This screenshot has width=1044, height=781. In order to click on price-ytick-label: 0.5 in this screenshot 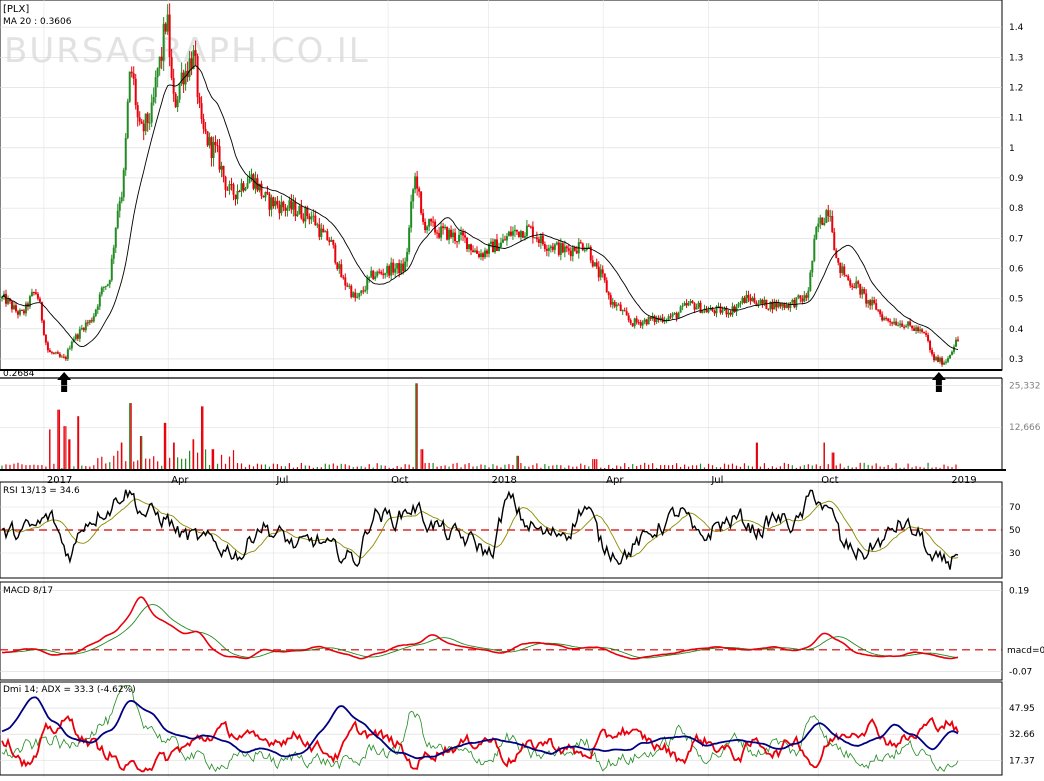, I will do `click(1016, 300)`.